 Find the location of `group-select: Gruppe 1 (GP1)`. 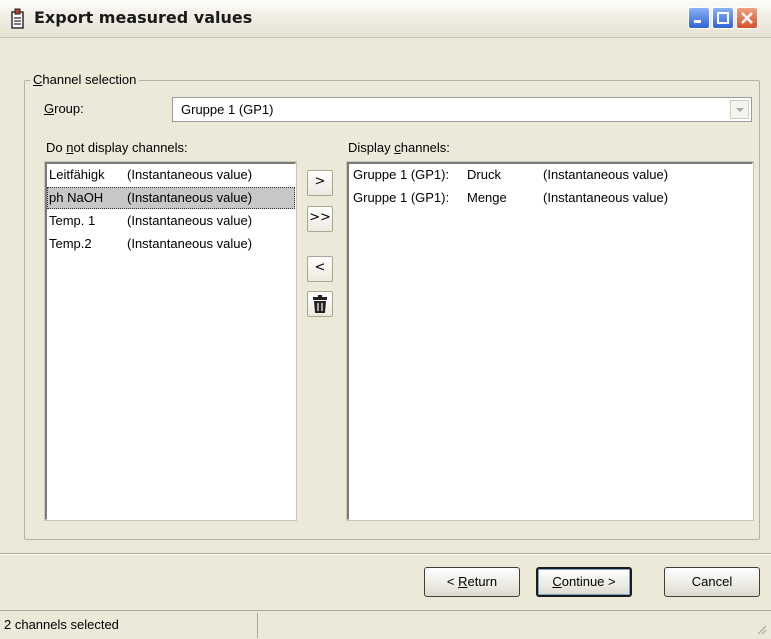

group-select: Gruppe 1 (GP1) is located at coordinates (462, 109).